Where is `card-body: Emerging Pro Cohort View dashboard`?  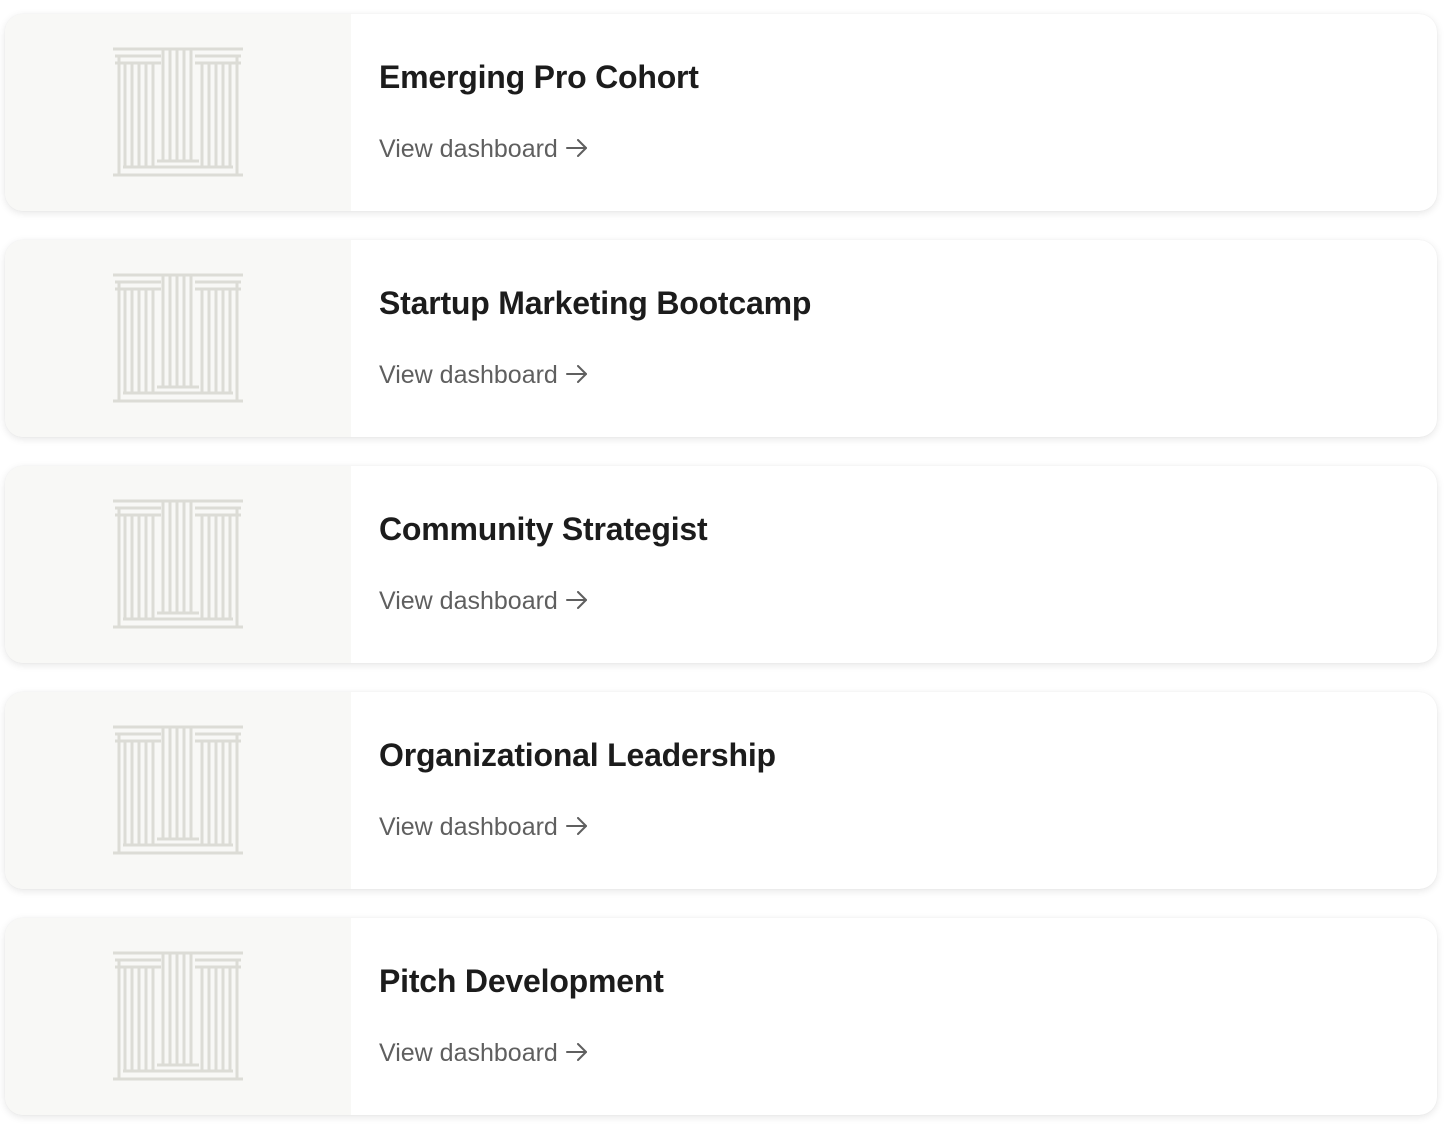
card-body: Emerging Pro Cohort View dashboard is located at coordinates (894, 112).